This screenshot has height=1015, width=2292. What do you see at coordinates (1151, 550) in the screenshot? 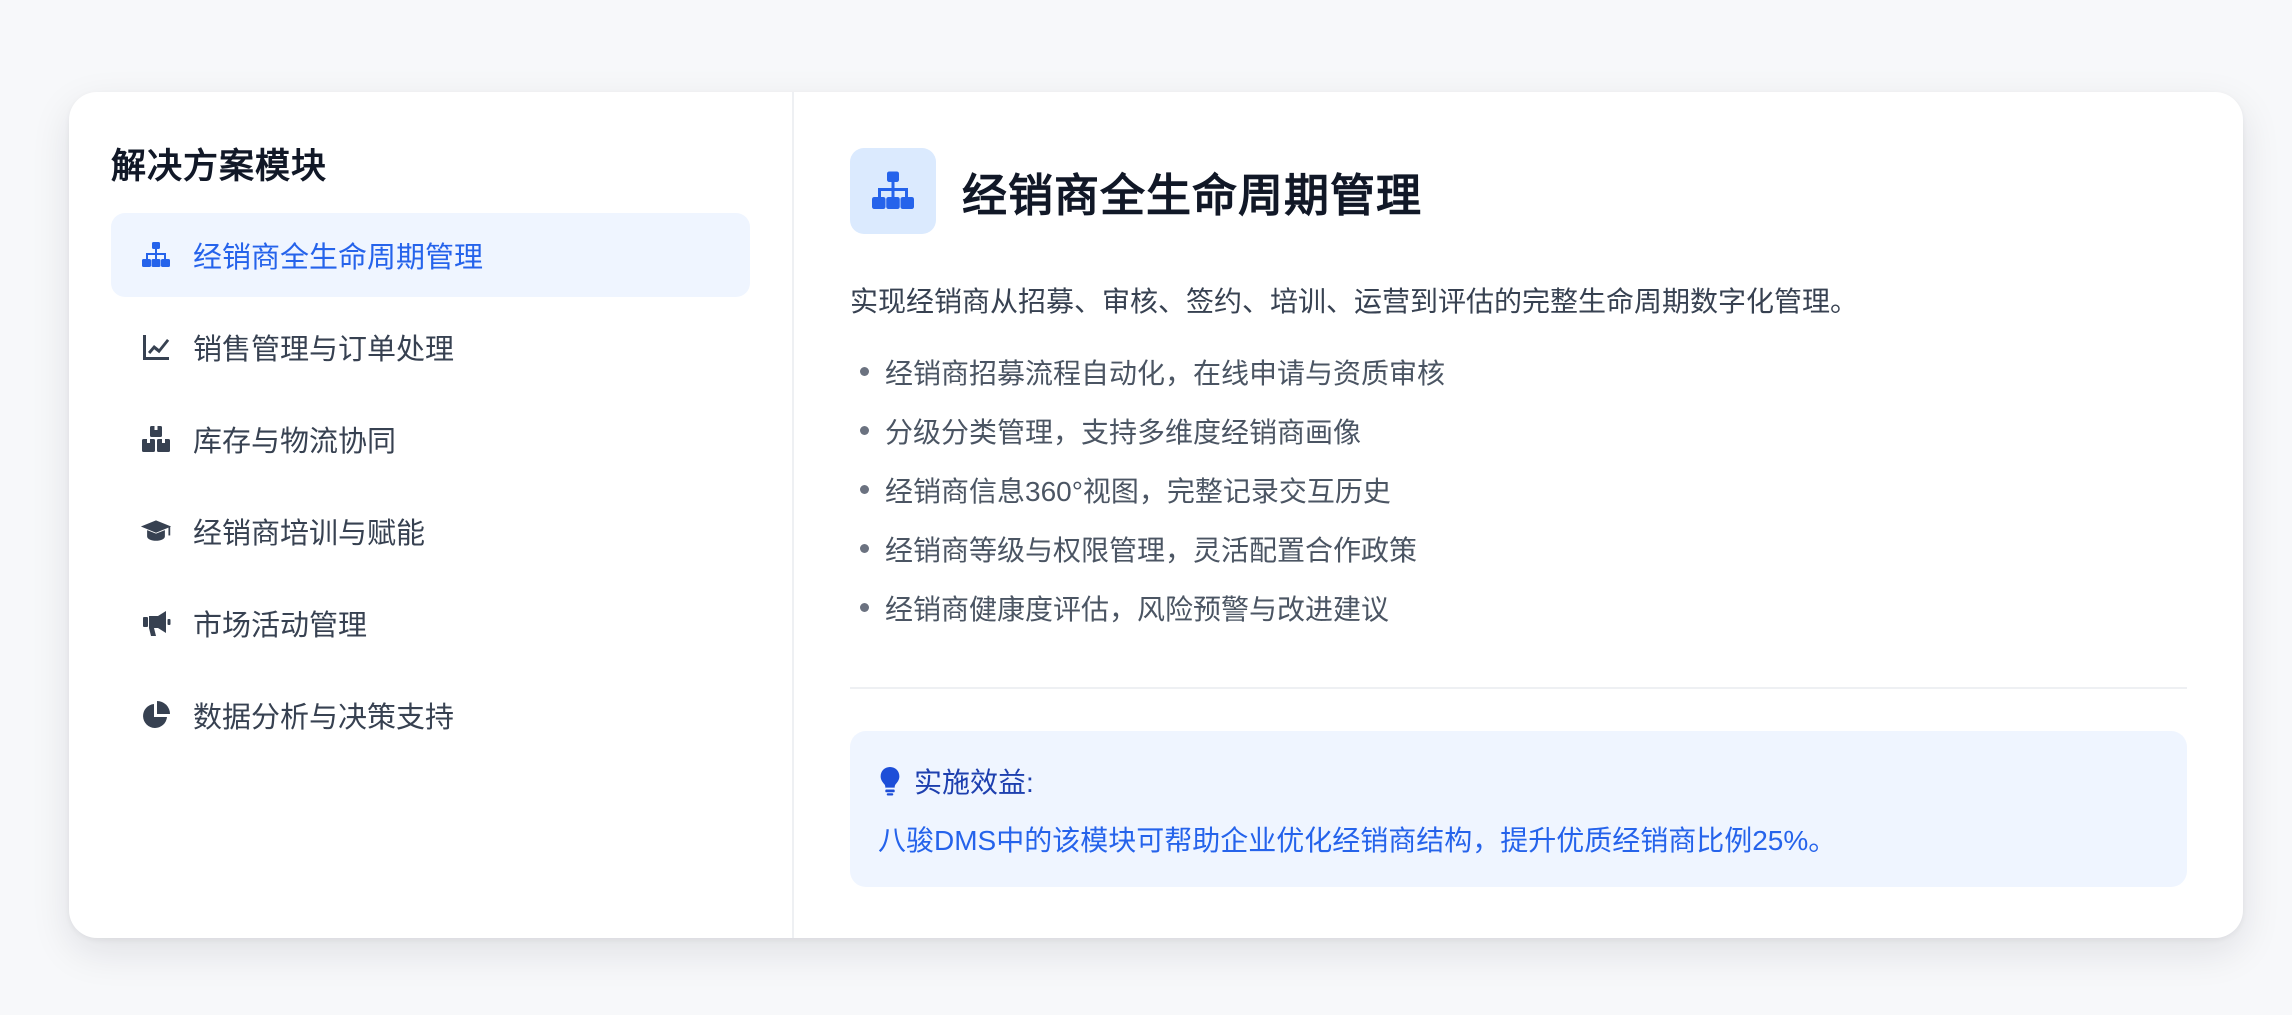
I see `feature-text: 经销商等级与权限管理，灵活配置合作政策` at bounding box center [1151, 550].